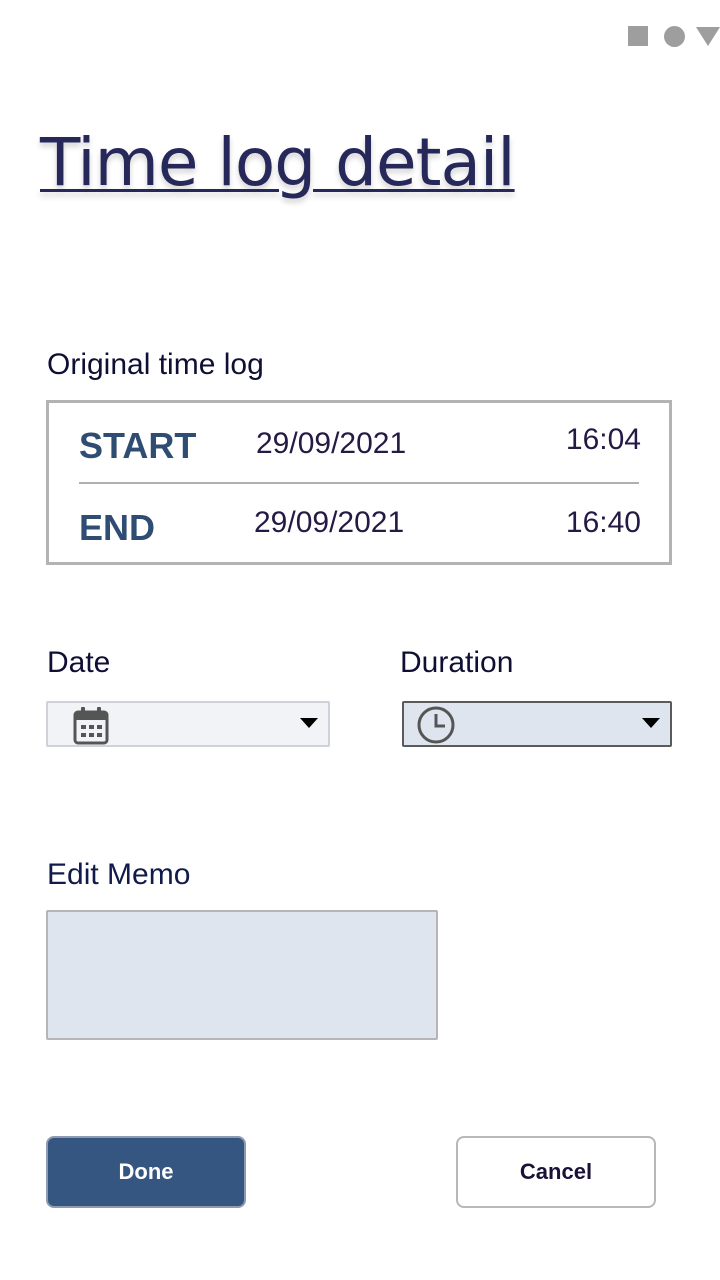  What do you see at coordinates (638, 36) in the screenshot?
I see `square-icon` at bounding box center [638, 36].